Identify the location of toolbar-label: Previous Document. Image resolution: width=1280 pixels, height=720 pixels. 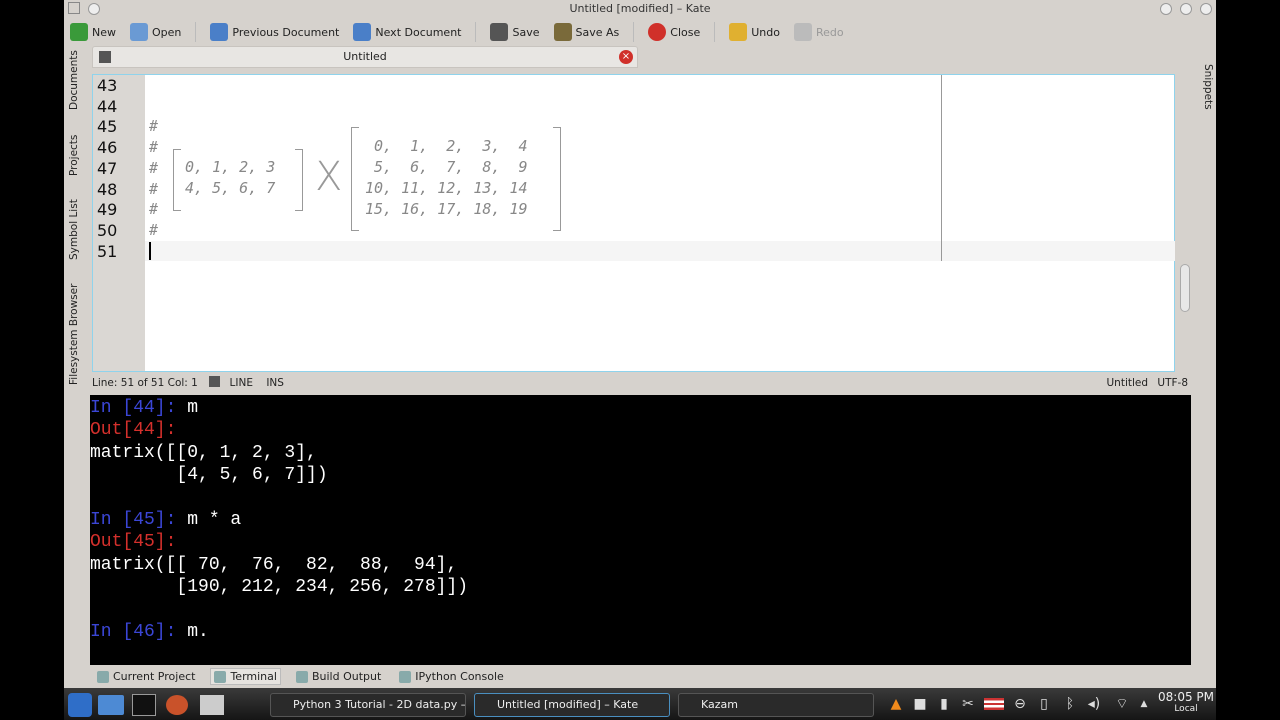
(286, 32).